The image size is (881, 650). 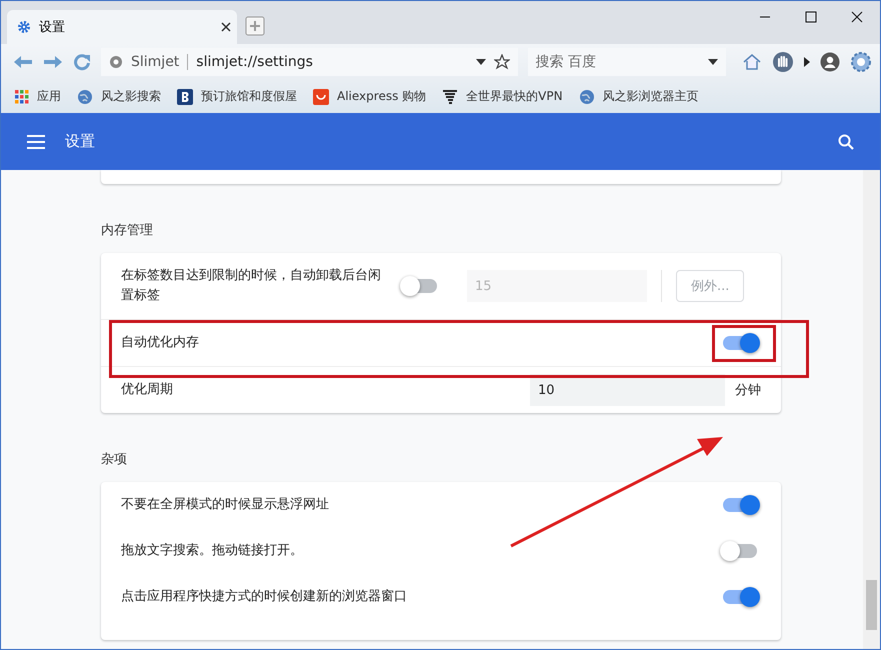 What do you see at coordinates (114, 460) in the screenshot?
I see `section-title: 杂项` at bounding box center [114, 460].